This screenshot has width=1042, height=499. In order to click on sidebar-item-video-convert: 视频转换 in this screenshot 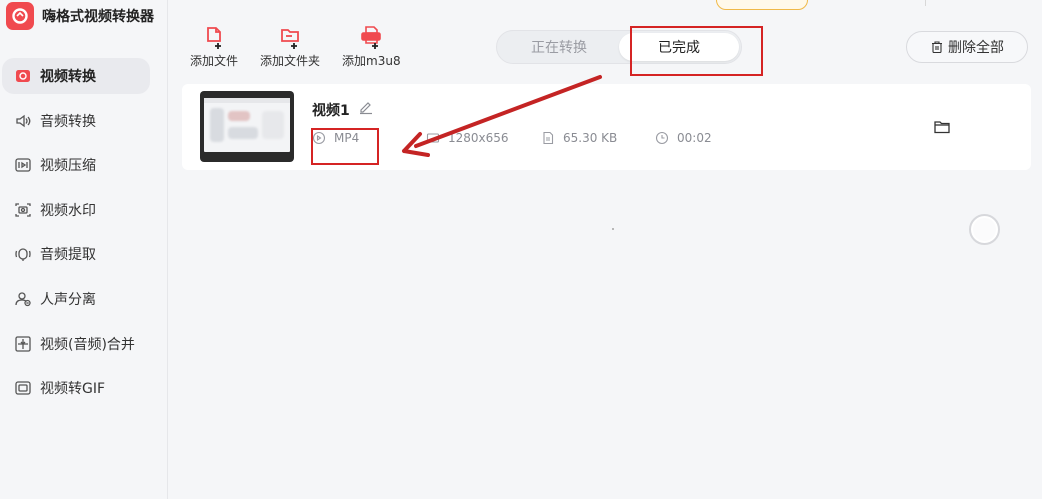, I will do `click(76, 76)`.